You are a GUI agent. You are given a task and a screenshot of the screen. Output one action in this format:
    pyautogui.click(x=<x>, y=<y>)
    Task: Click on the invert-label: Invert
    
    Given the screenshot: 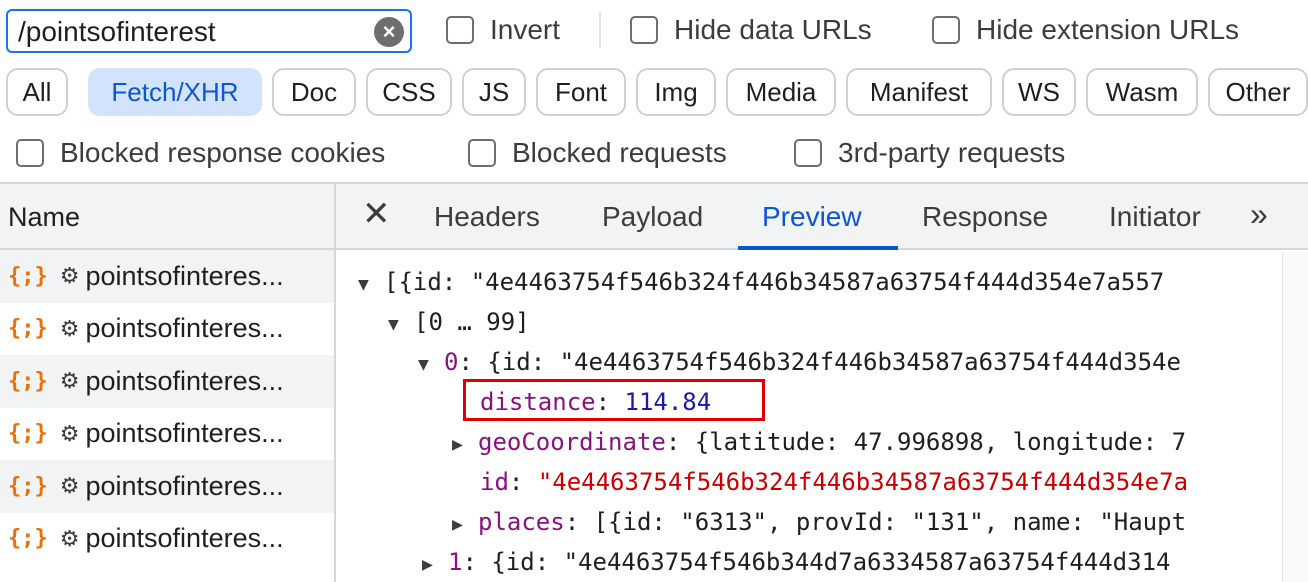 What is the action you would take?
    pyautogui.click(x=525, y=29)
    